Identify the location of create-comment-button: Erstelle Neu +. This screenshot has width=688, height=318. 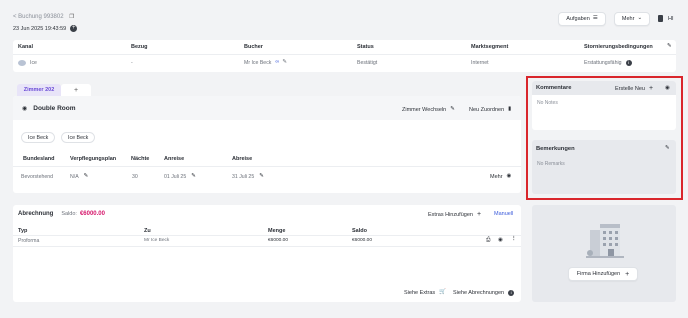
(634, 88).